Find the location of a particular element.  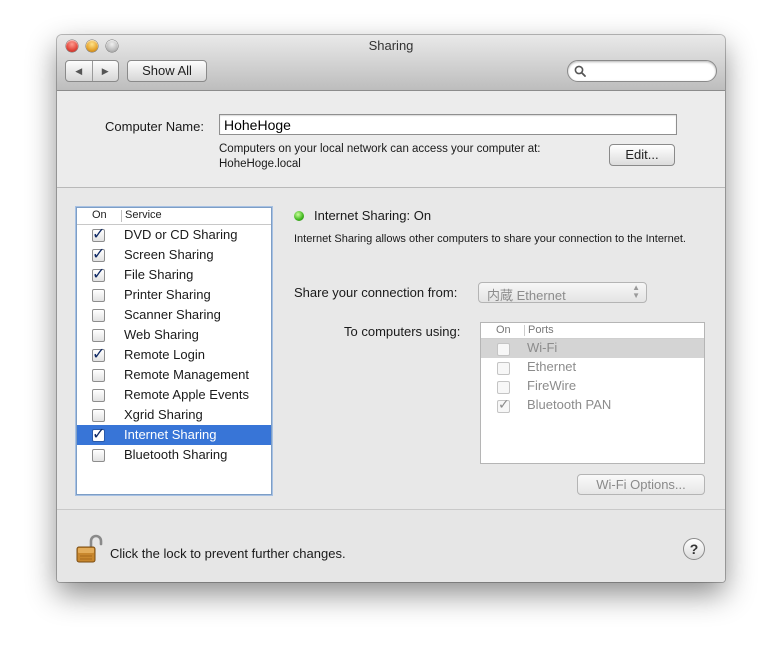

header-divider is located at coordinates (121, 216).